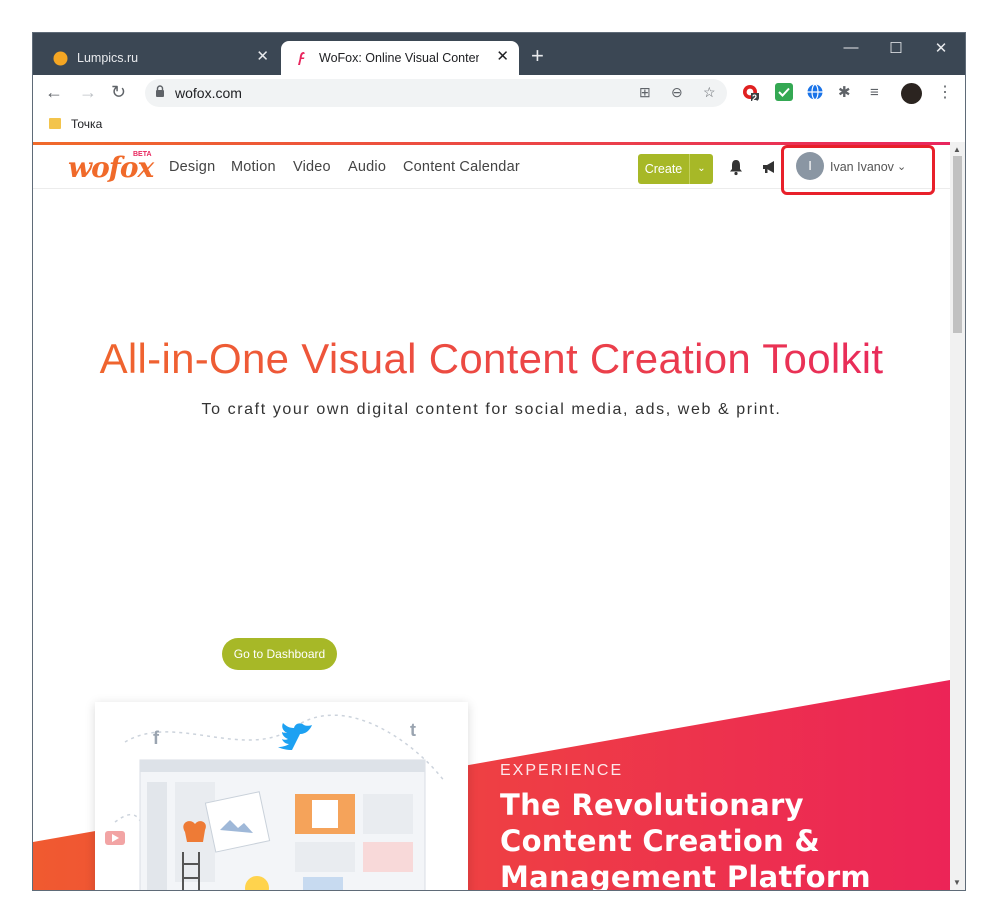 The height and width of the screenshot is (923, 998). Describe the element at coordinates (537, 56) in the screenshot. I see `new-tab-button: +` at that location.